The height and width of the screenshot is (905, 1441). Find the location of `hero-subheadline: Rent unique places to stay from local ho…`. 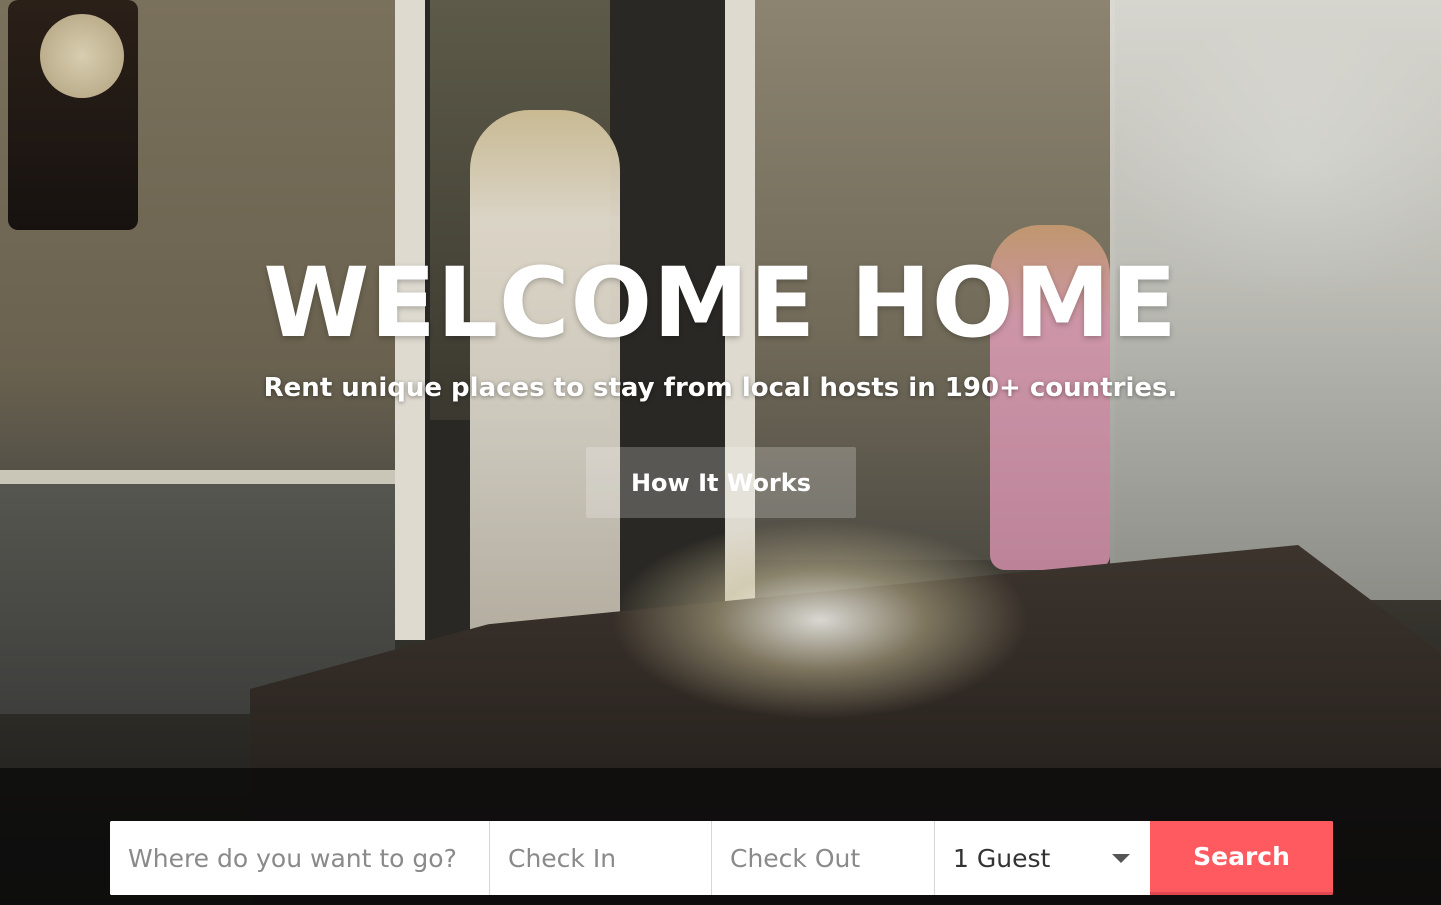

hero-subheadline: Rent unique places to stay from local ho… is located at coordinates (720, 388).